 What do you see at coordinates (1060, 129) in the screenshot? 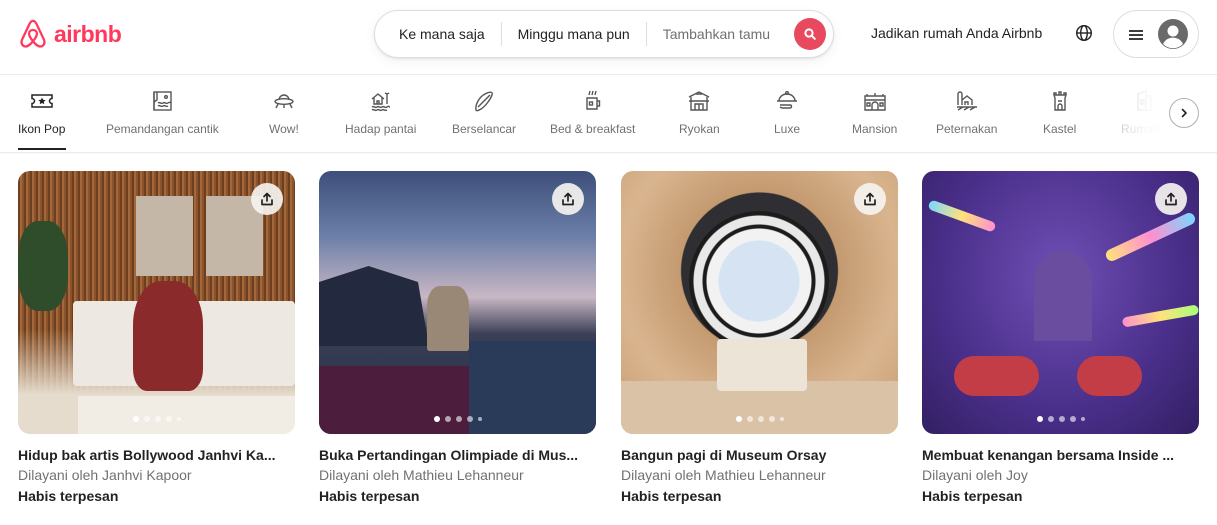
I see `category-label: Kastel` at bounding box center [1060, 129].